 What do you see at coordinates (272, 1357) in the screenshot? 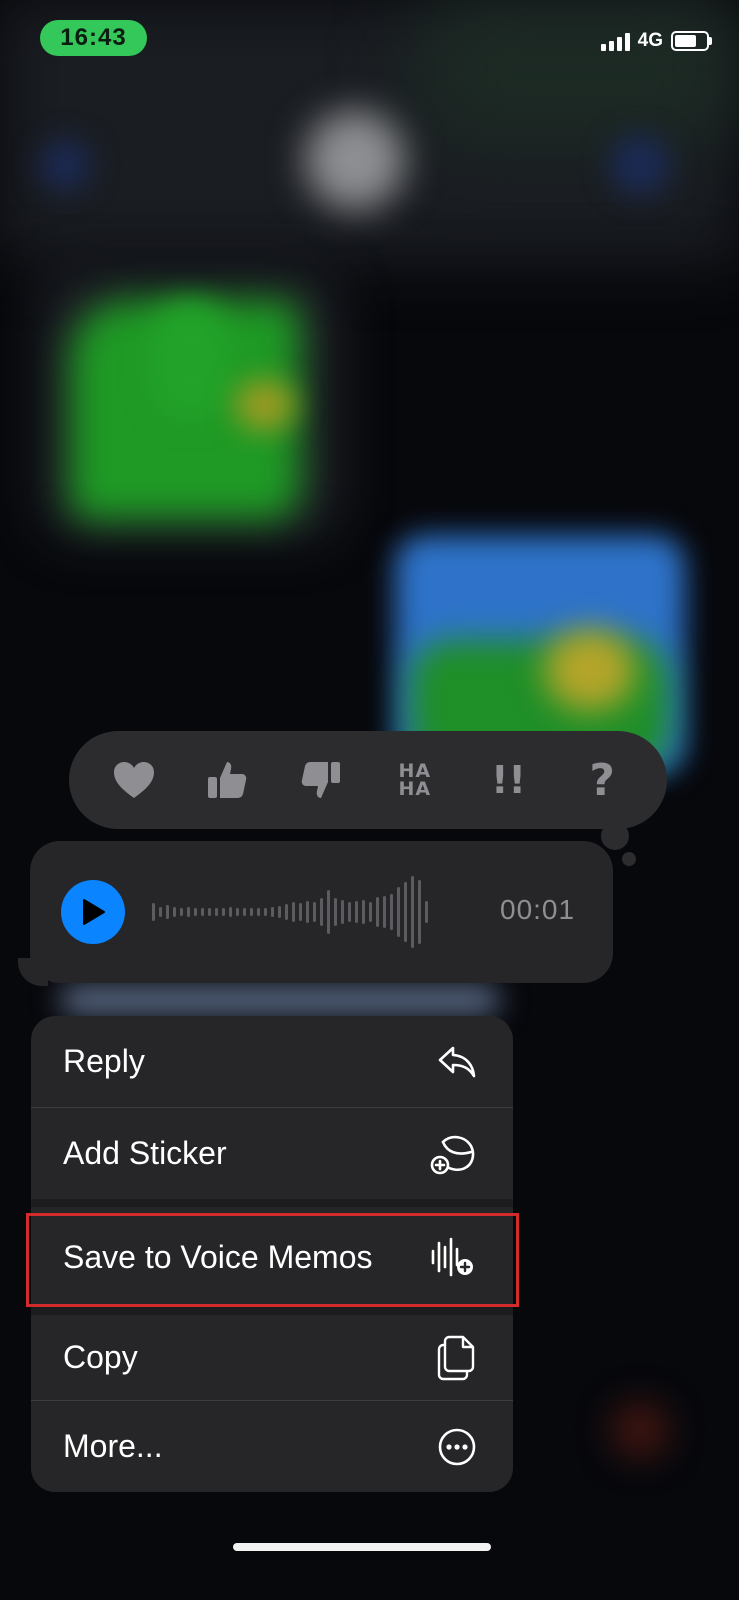
I see `menu-item-copy: Copy` at bounding box center [272, 1357].